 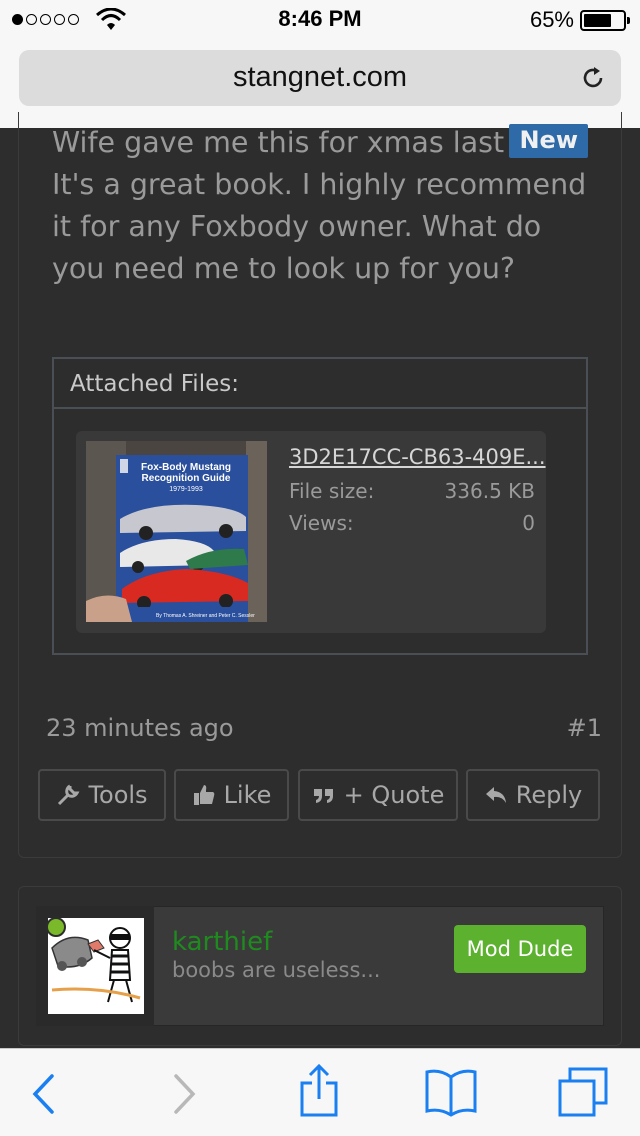 I want to click on online-status-dot, so click(x=56, y=927).